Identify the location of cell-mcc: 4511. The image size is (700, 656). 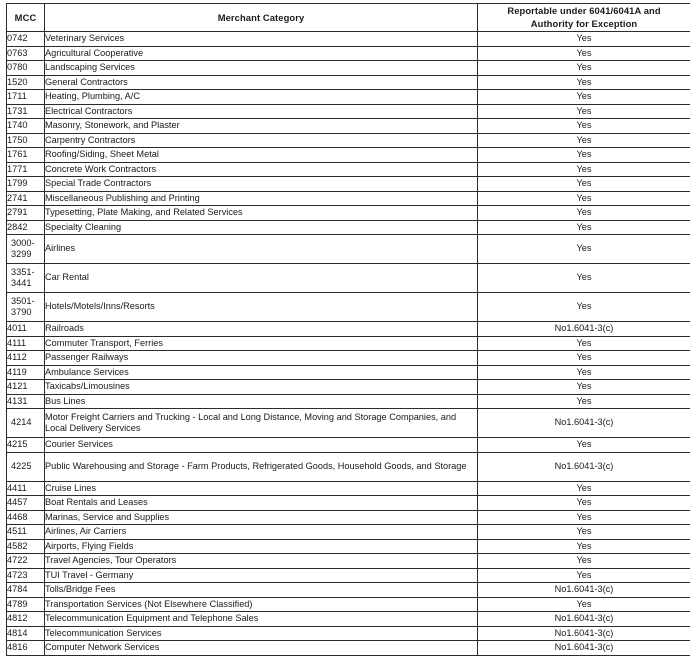
(25, 532).